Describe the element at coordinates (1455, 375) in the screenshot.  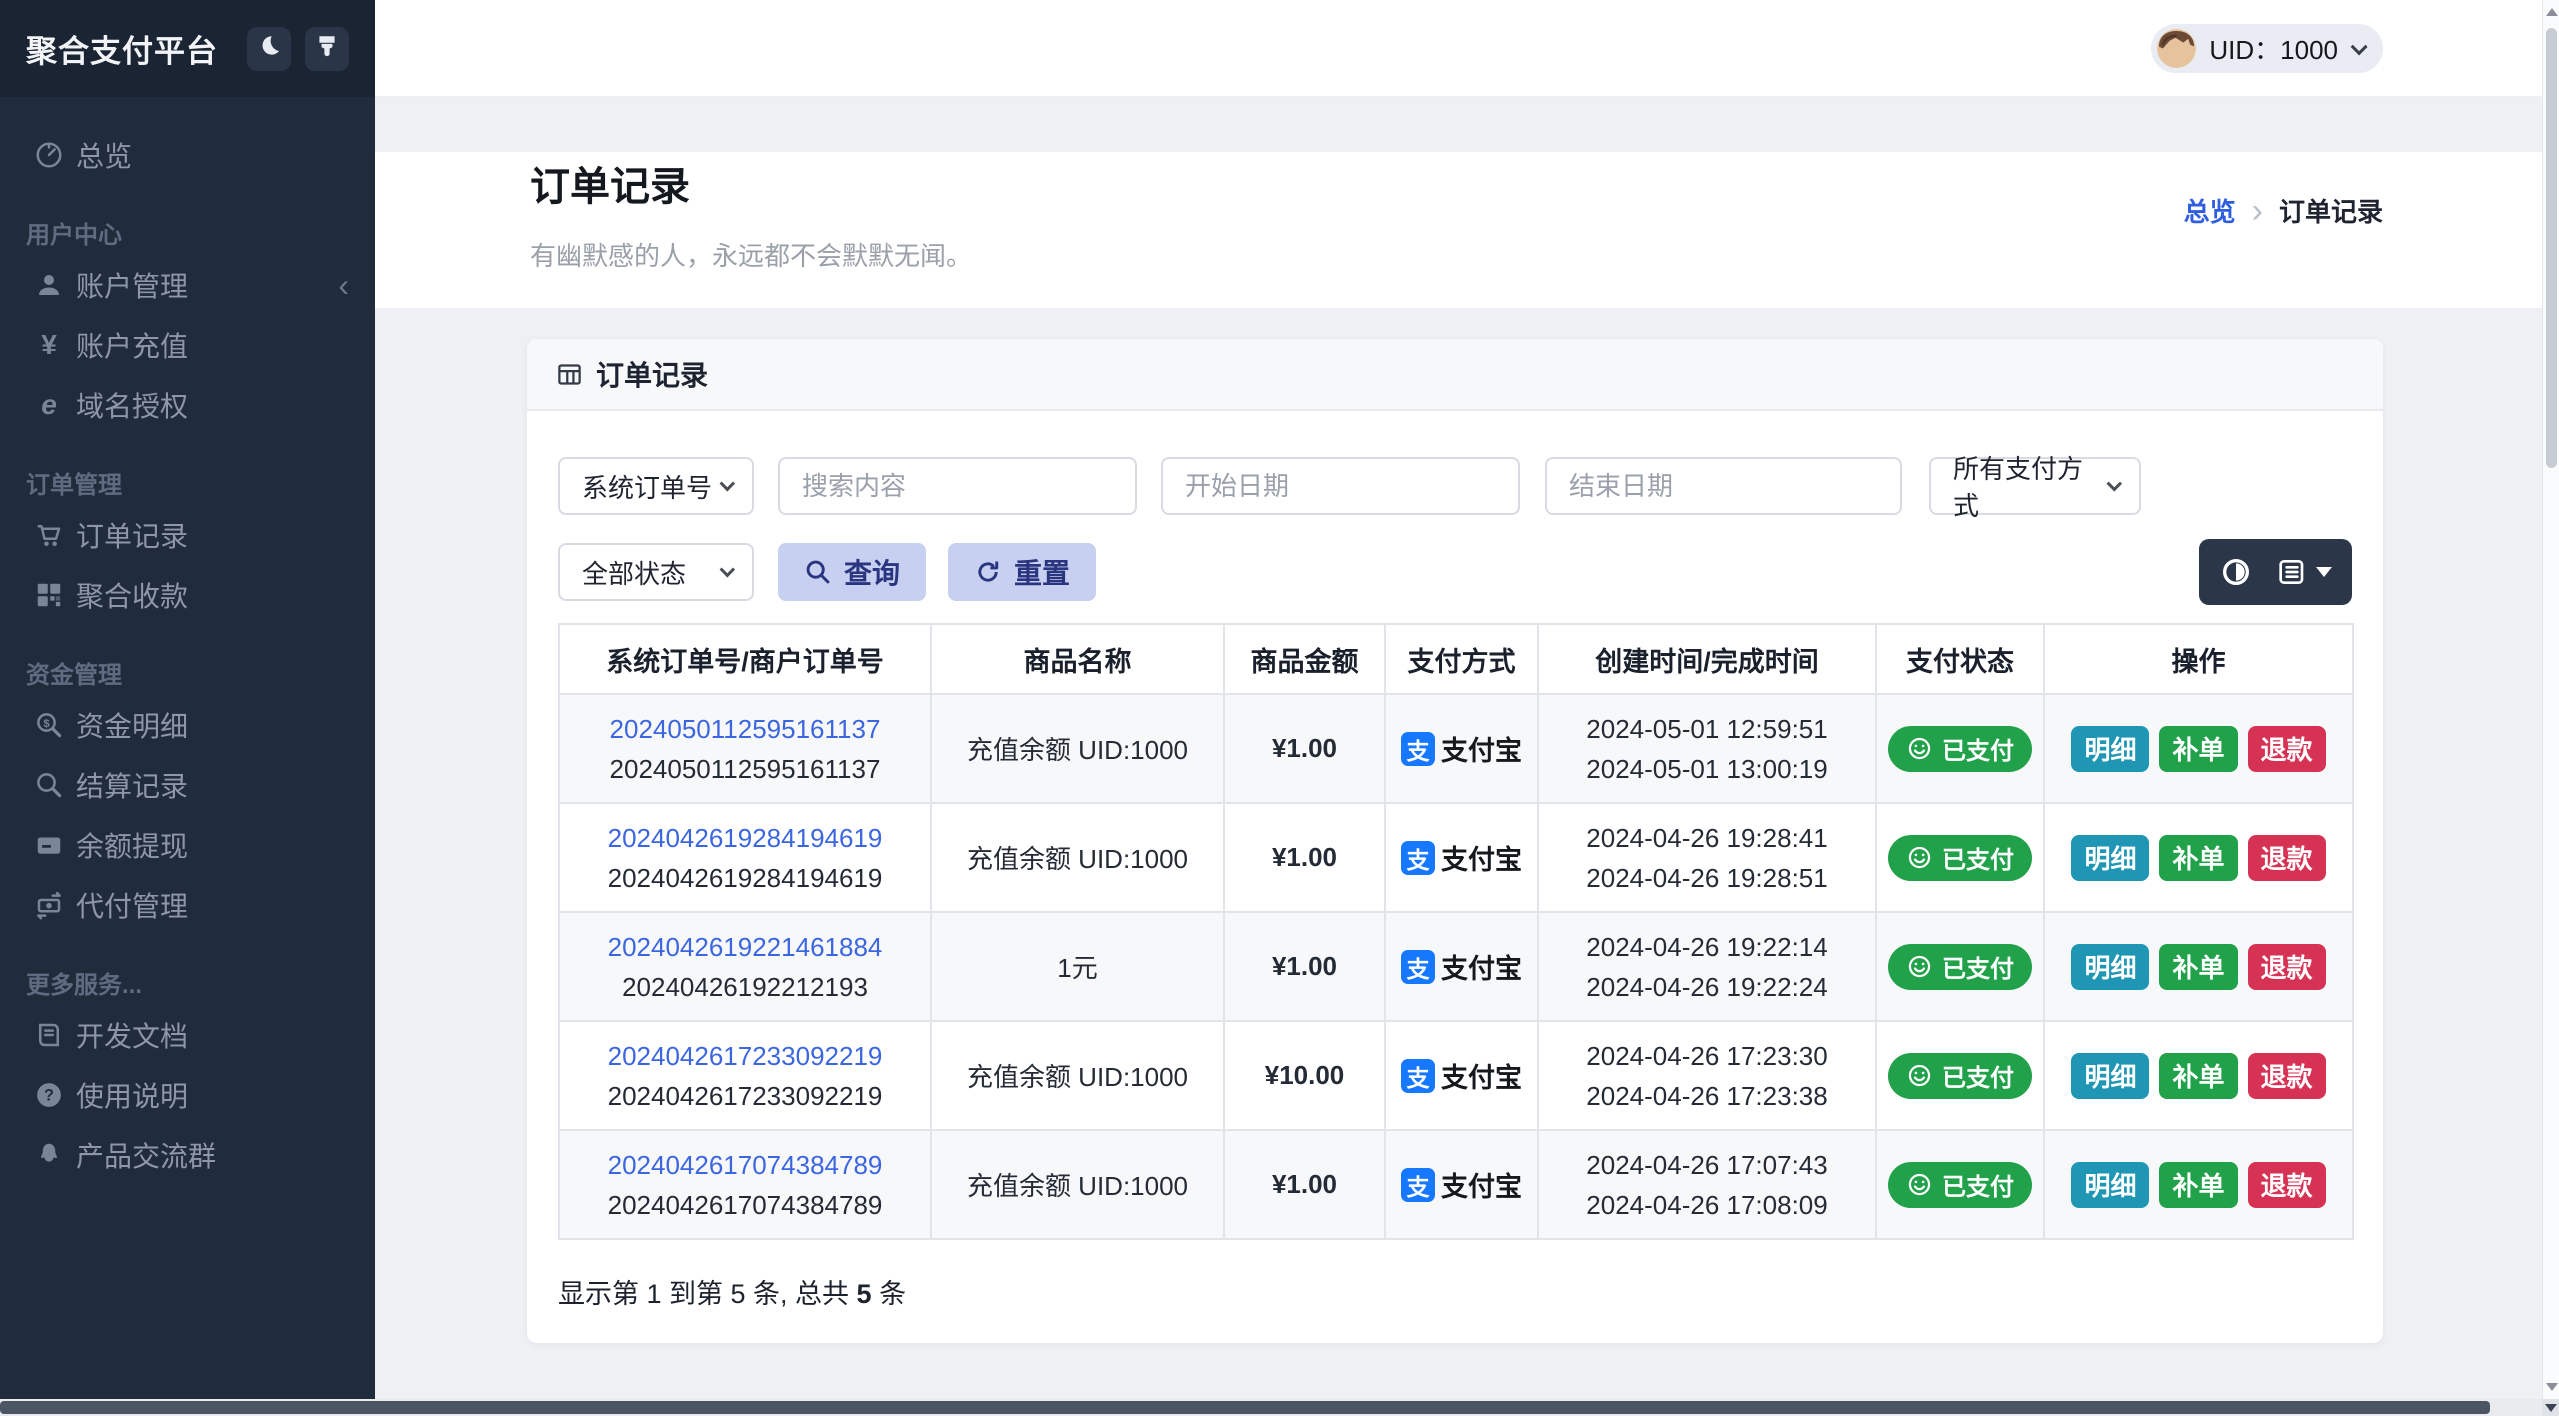
I see `card-header: 订单记录` at that location.